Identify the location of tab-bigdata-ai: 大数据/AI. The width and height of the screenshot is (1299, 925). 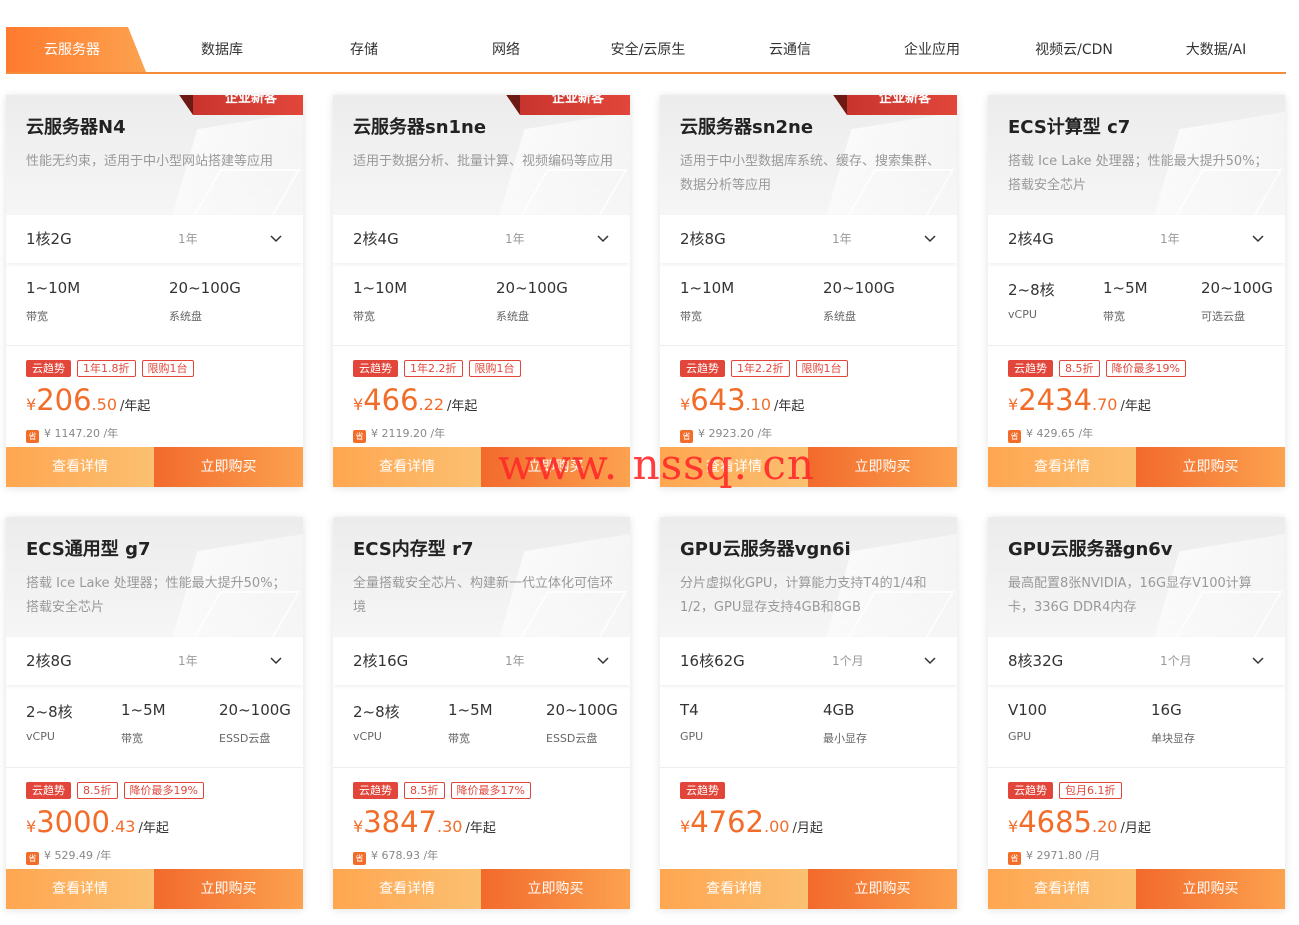
(1216, 49).